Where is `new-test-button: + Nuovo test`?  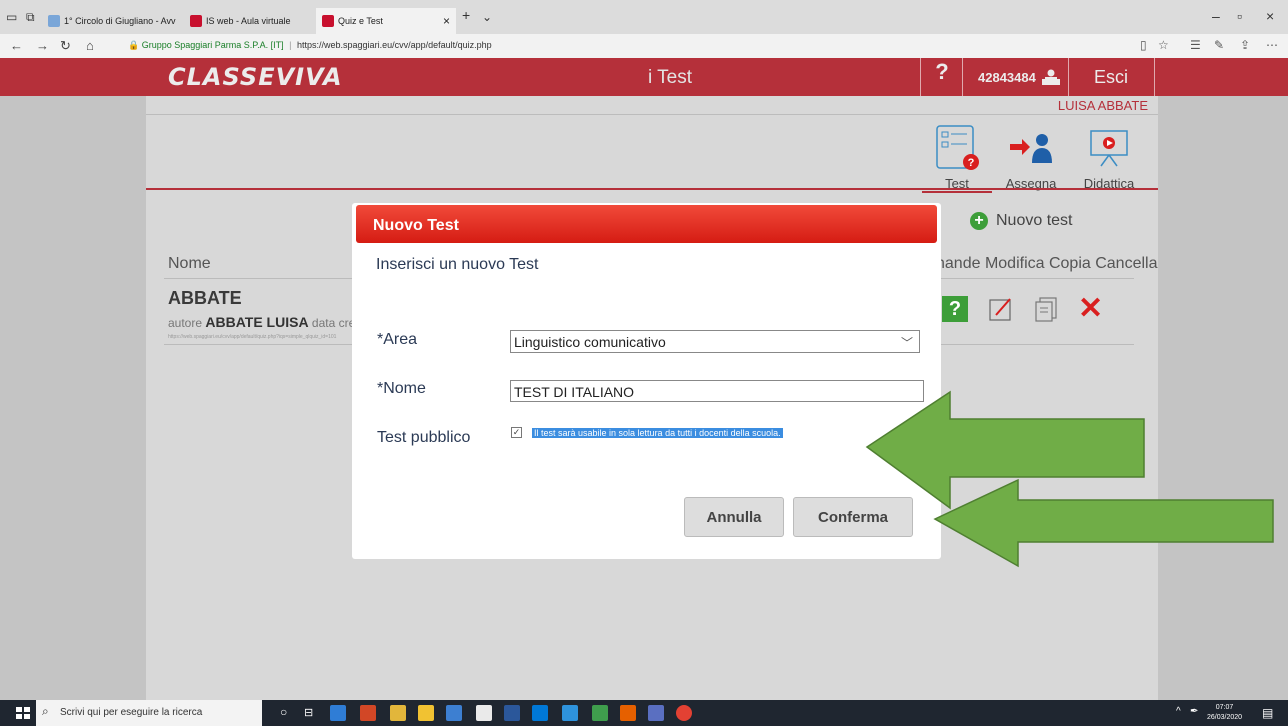 new-test-button: + Nuovo test is located at coordinates (1021, 221).